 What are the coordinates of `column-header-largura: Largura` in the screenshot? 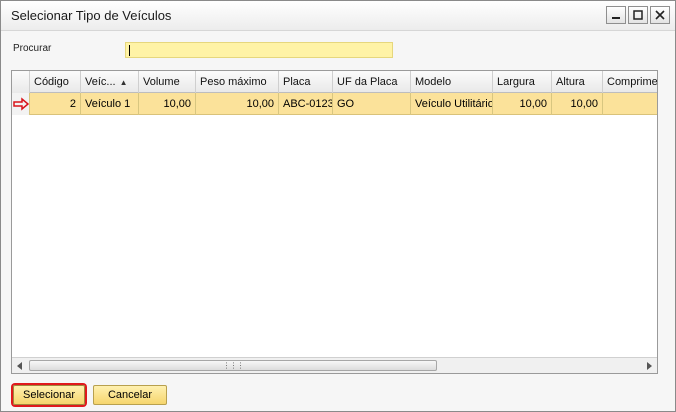 It's located at (522, 82).